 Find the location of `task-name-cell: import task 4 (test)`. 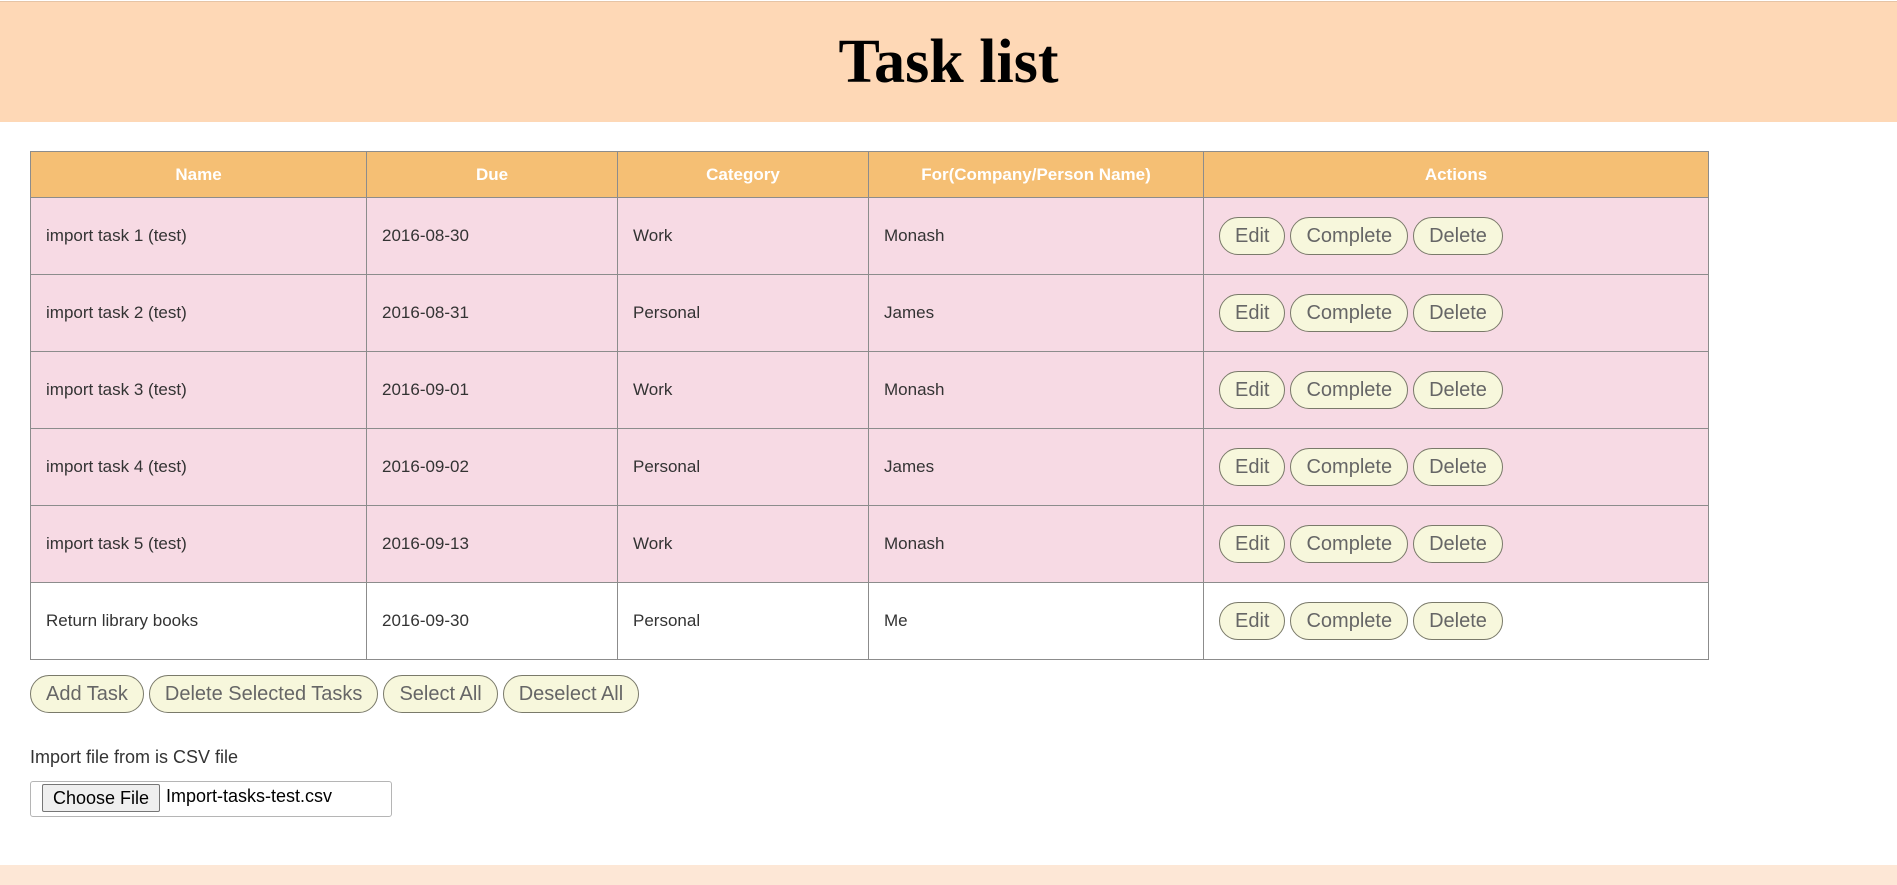

task-name-cell: import task 4 (test) is located at coordinates (198, 467).